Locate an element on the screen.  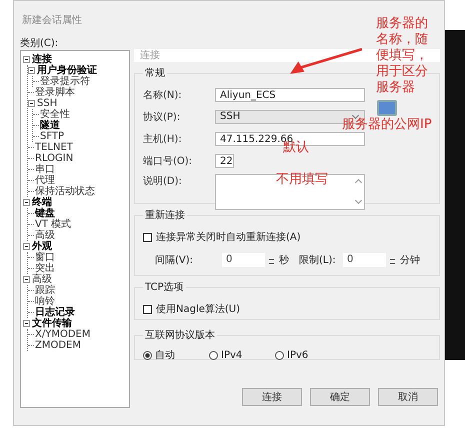
tree-item: 串口 is located at coordinates (45, 169).